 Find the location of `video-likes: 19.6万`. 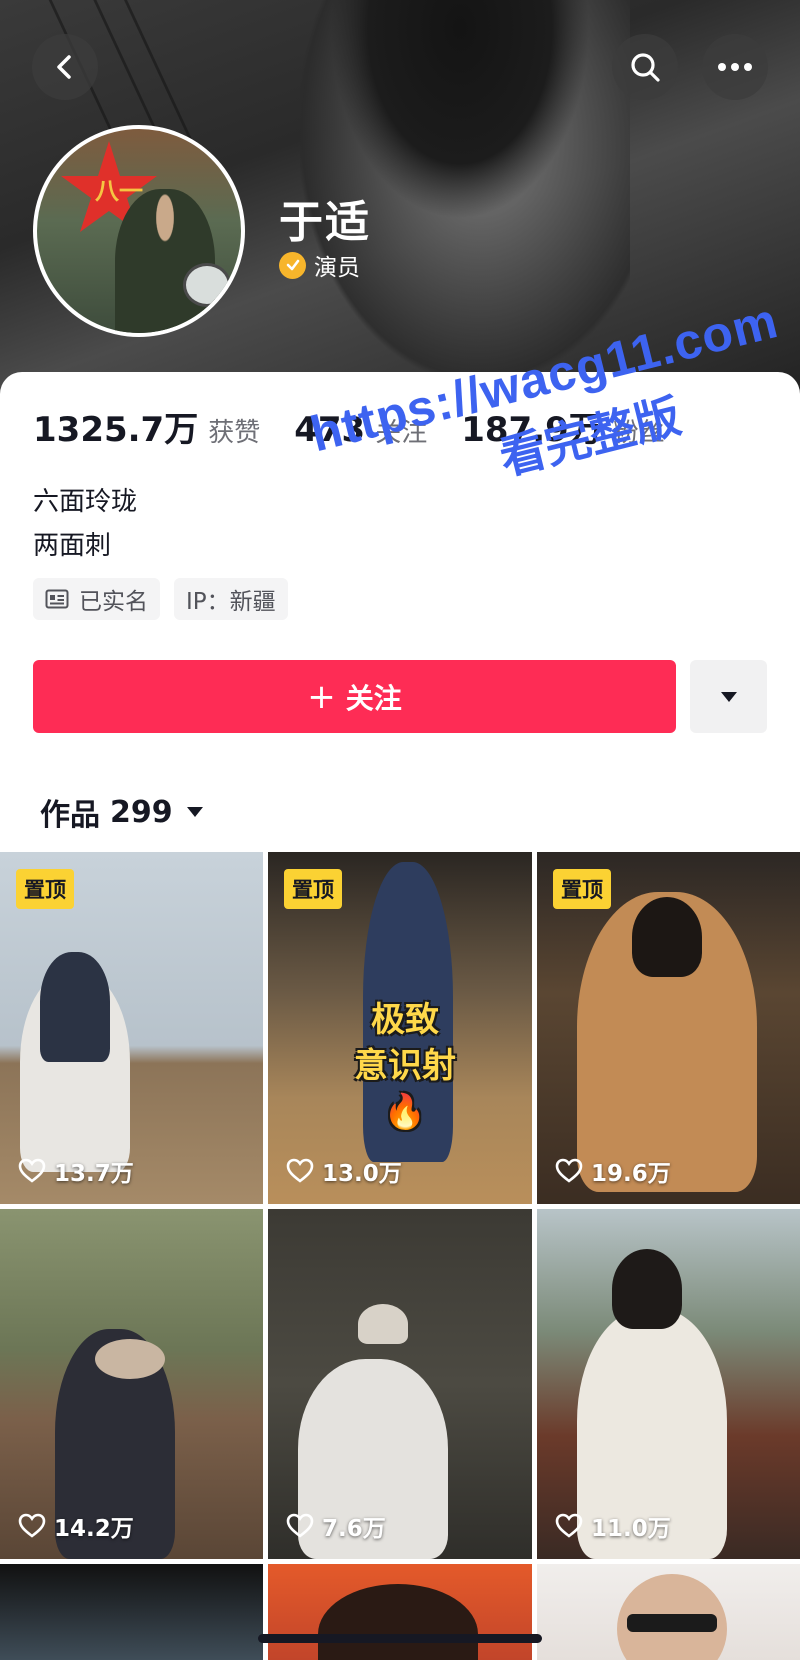

video-likes: 19.6万 is located at coordinates (613, 1171).